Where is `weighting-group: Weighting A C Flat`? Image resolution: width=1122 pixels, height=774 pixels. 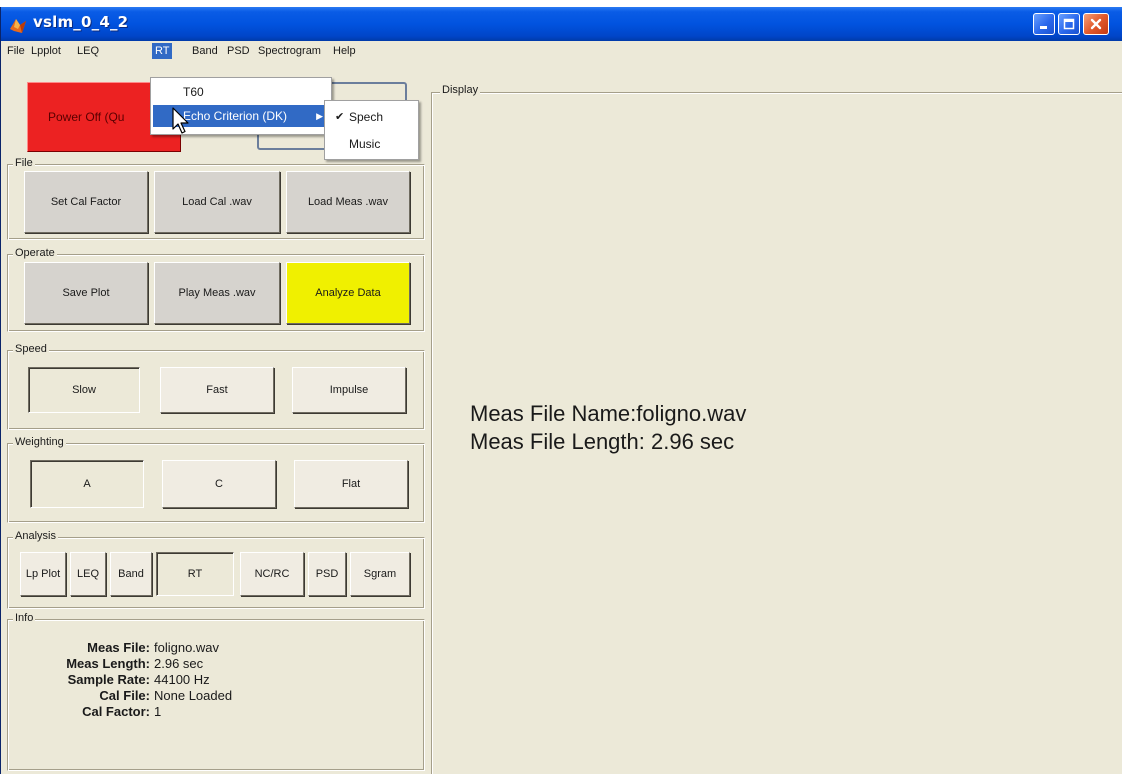
weighting-group: Weighting A C Flat is located at coordinates (216, 479).